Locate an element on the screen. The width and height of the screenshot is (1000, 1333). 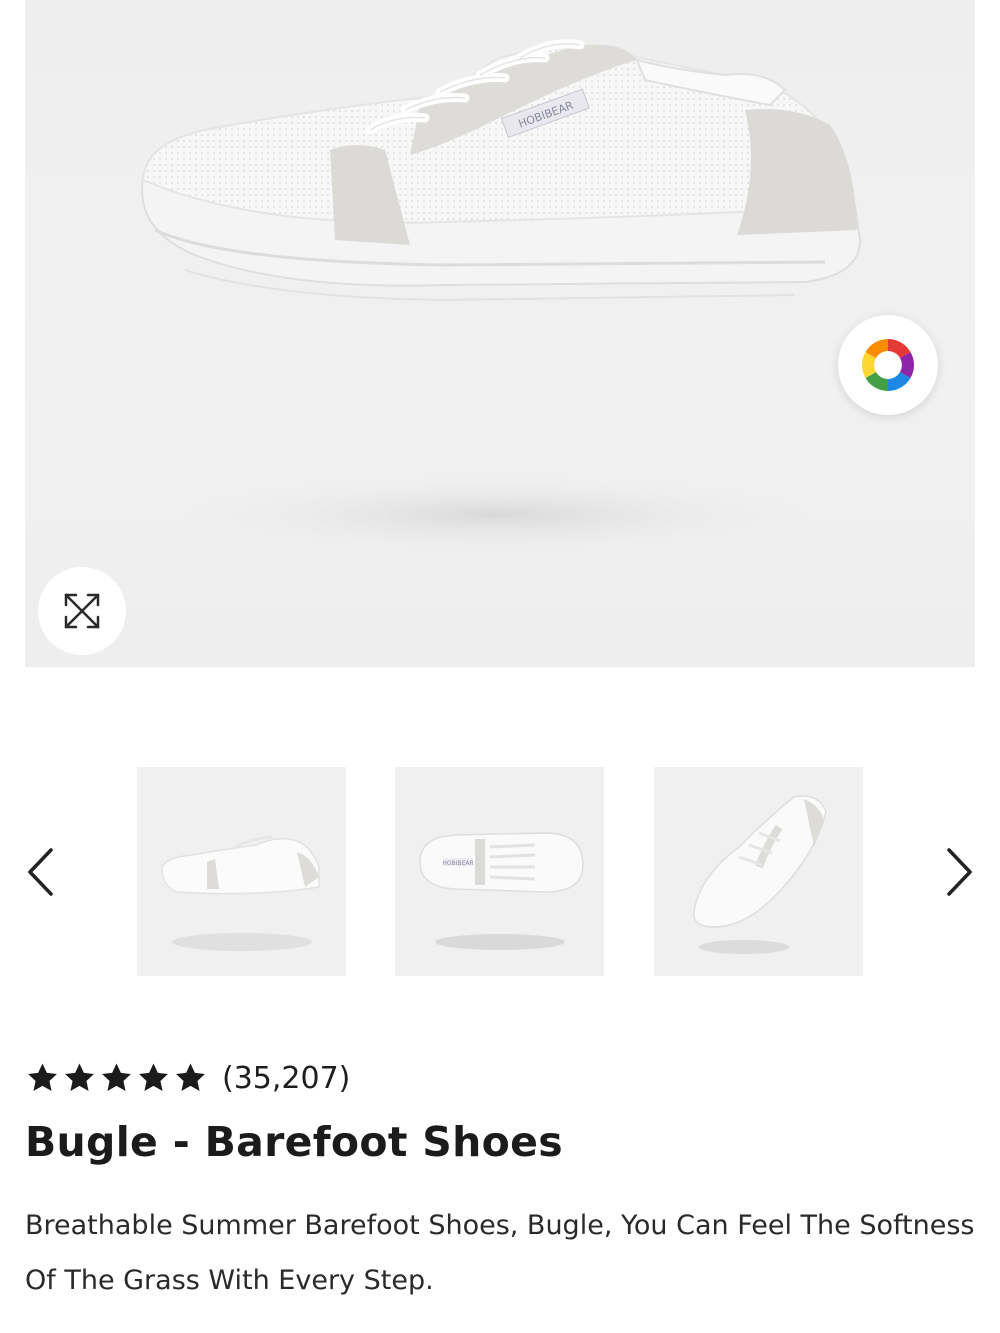
color-wheel-icon is located at coordinates (888, 365).